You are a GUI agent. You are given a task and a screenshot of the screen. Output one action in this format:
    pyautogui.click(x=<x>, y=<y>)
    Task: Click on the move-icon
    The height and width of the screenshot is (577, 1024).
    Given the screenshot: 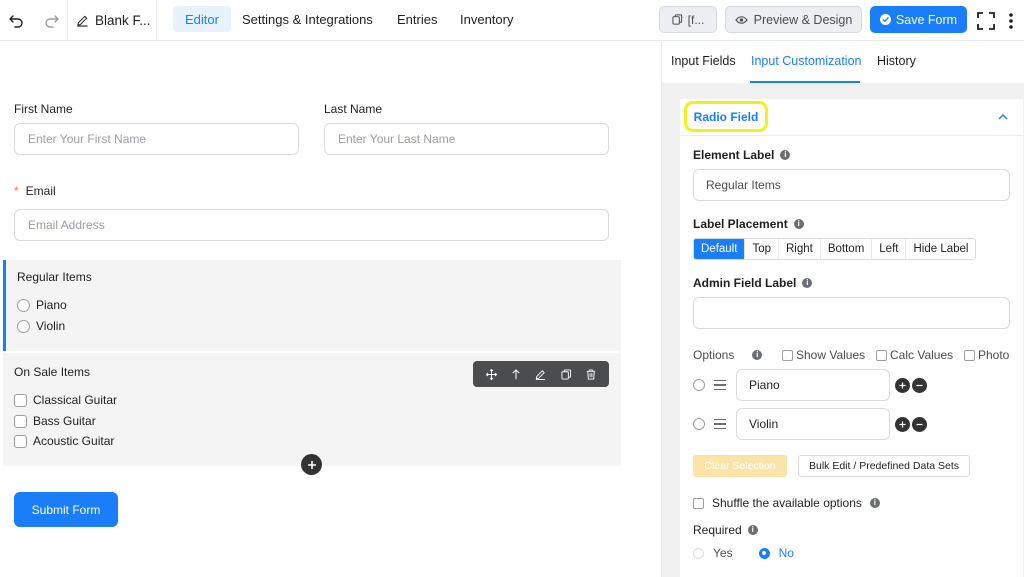 What is the action you would take?
    pyautogui.click(x=492, y=374)
    